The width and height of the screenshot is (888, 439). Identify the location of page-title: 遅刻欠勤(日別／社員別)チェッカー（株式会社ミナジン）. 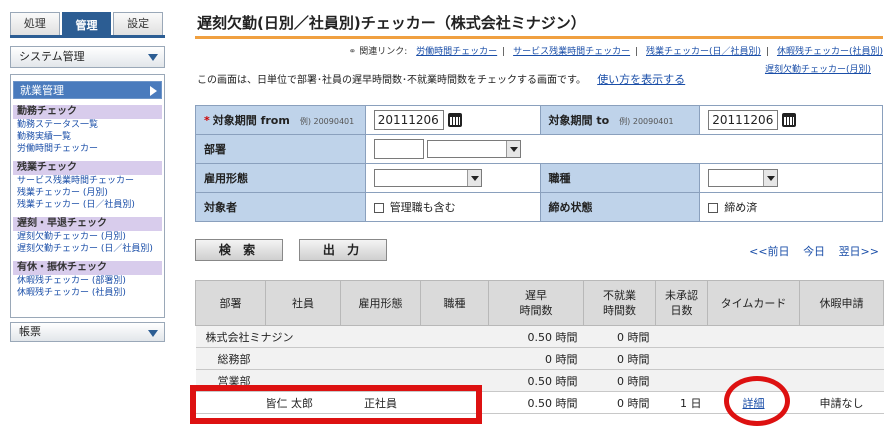
(391, 23).